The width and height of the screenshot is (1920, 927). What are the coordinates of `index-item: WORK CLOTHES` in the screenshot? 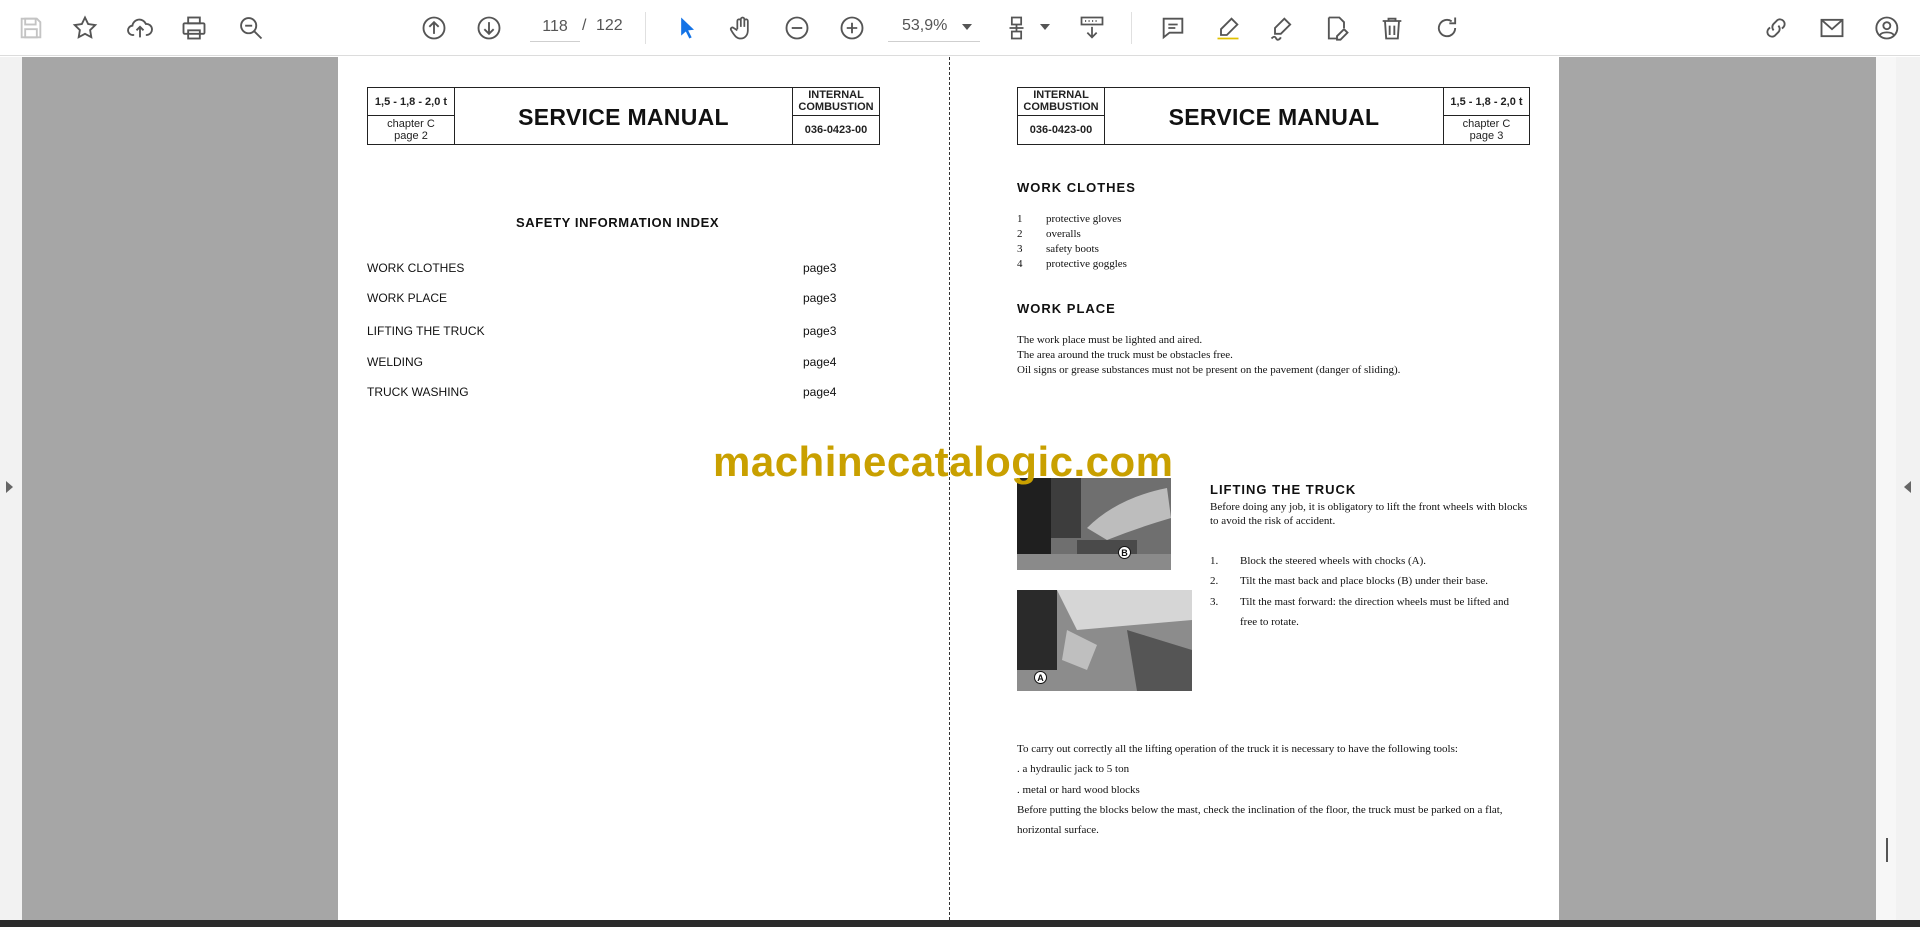 It's located at (416, 268).